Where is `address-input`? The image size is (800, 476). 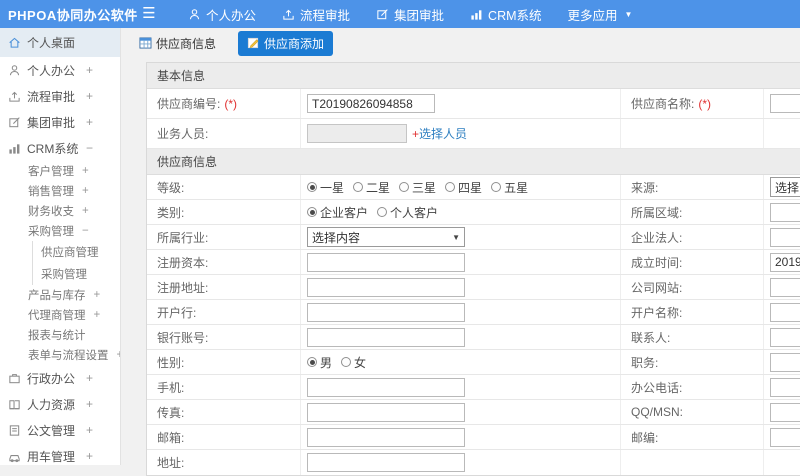 address-input is located at coordinates (386, 462).